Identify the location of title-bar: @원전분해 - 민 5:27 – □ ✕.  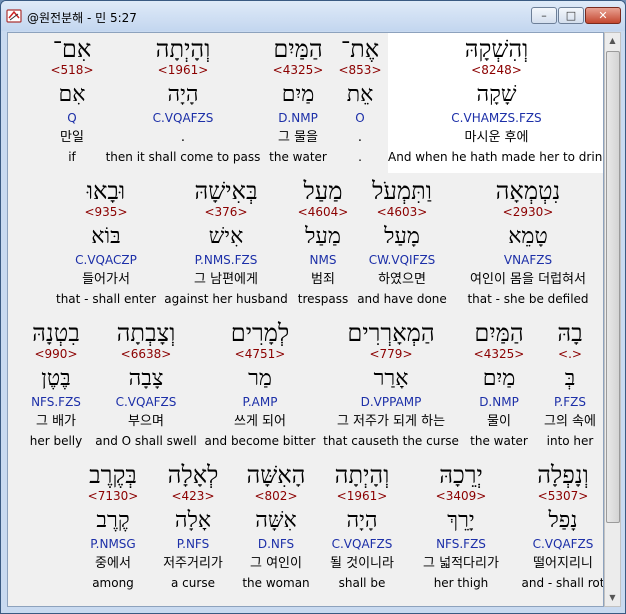
(313, 16).